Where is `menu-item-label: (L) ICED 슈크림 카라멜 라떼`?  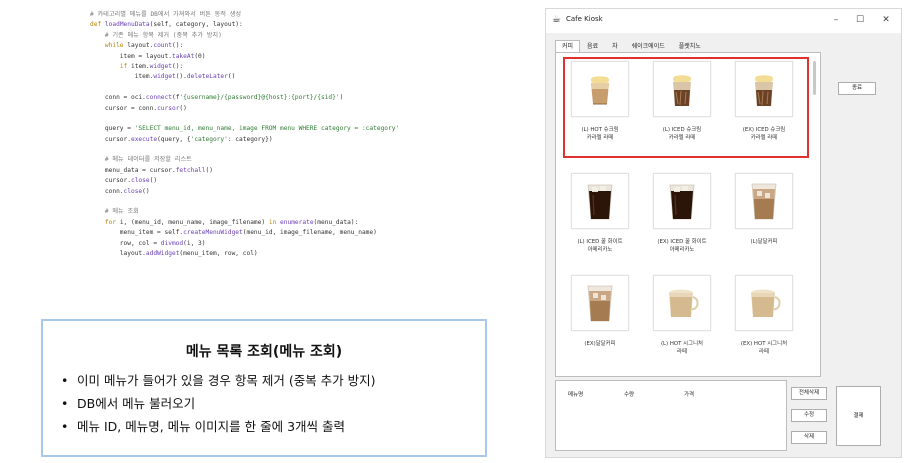 menu-item-label: (L) ICED 슈크림 카라멜 라떼 is located at coordinates (682, 134).